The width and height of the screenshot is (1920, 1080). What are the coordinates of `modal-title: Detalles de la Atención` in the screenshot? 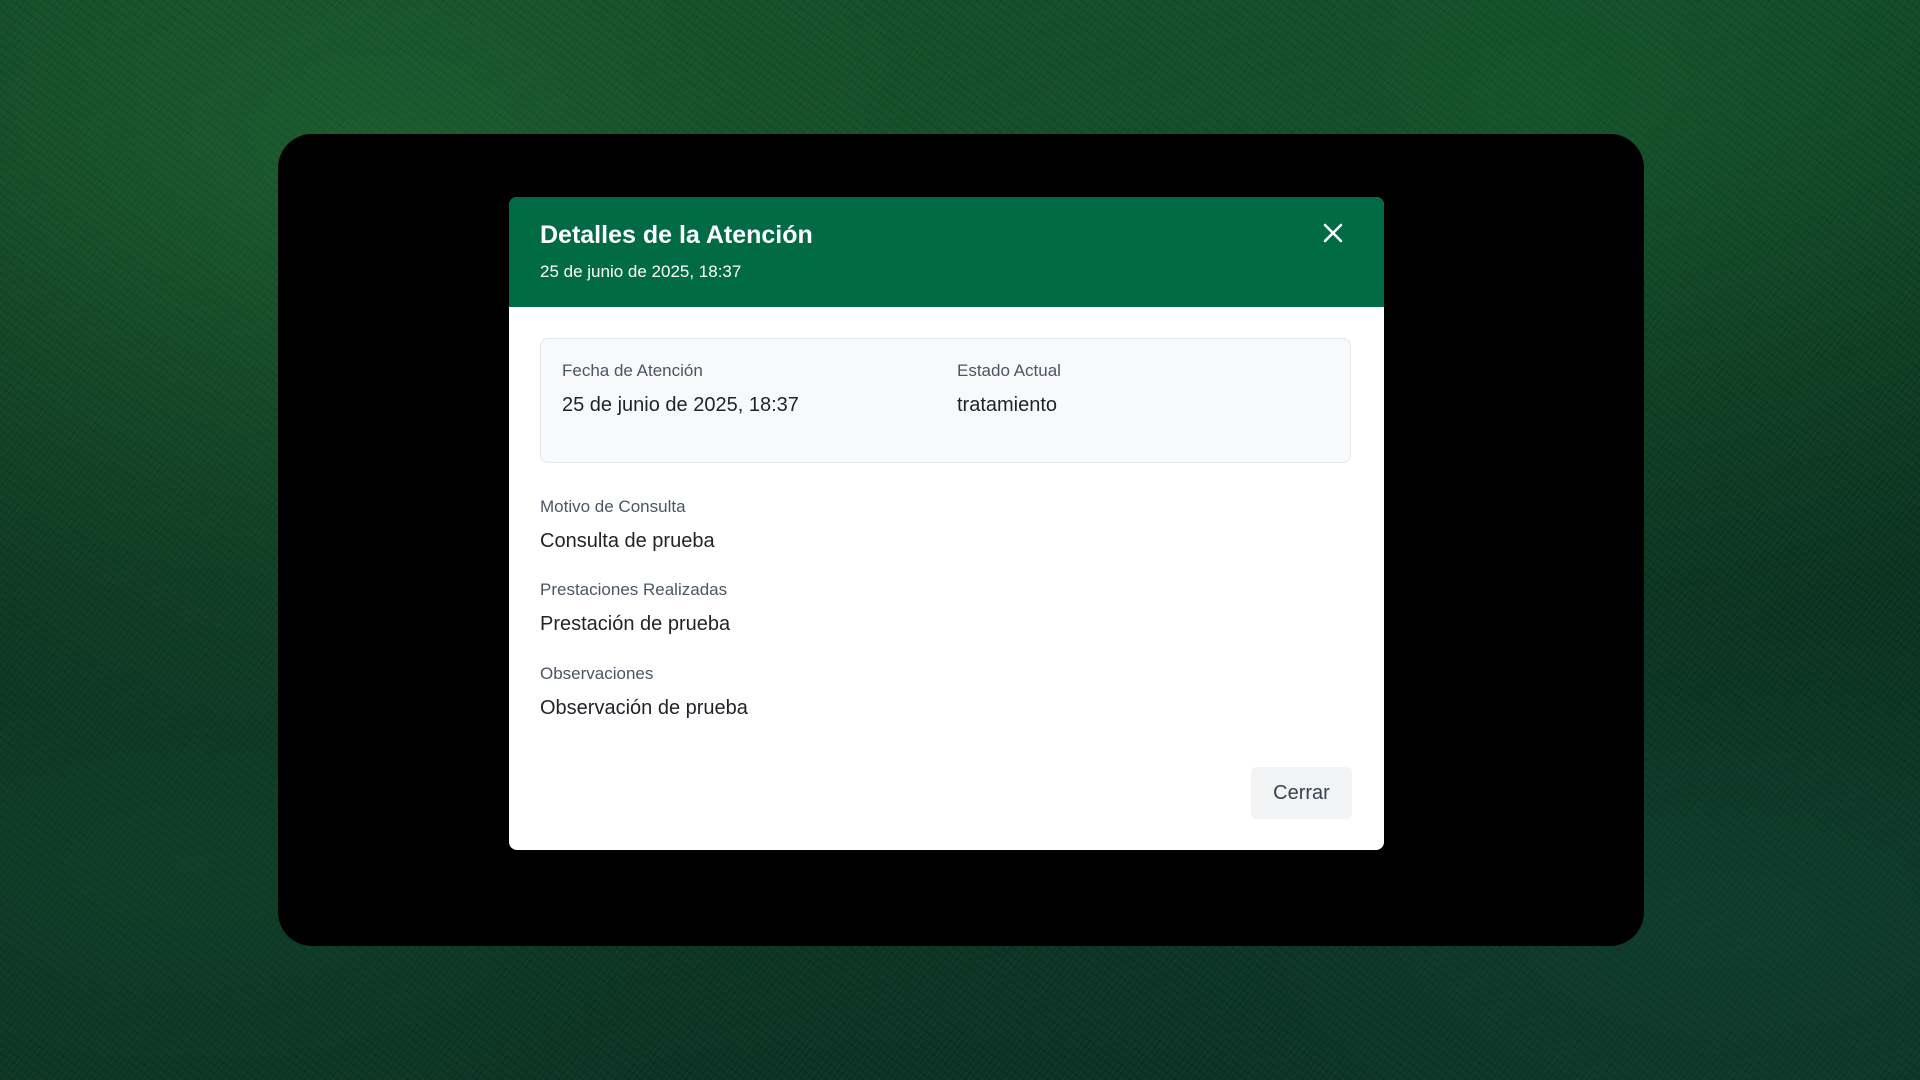 It's located at (676, 235).